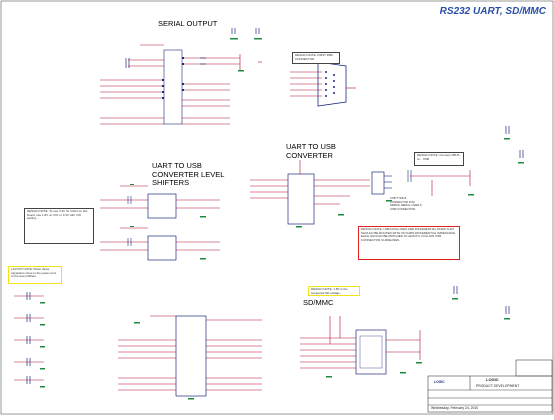 The width and height of the screenshot is (554, 420). I want to click on title-block-company: LOGIC, so click(492, 379).